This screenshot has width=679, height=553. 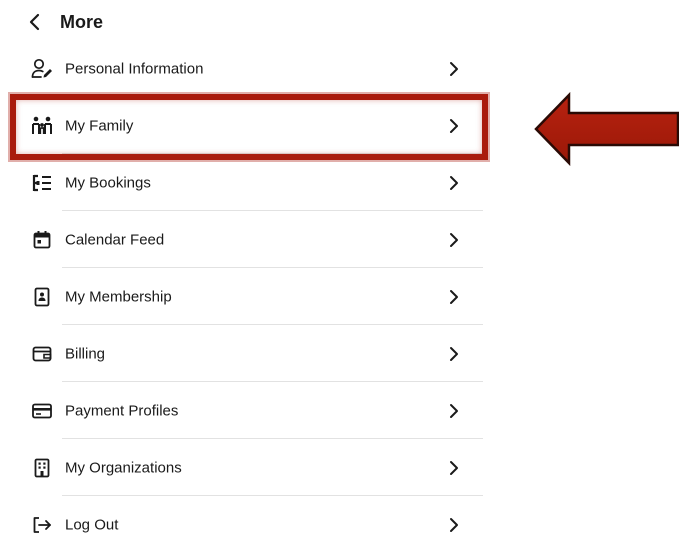 I want to click on menu-item-label: My Family, so click(x=99, y=125).